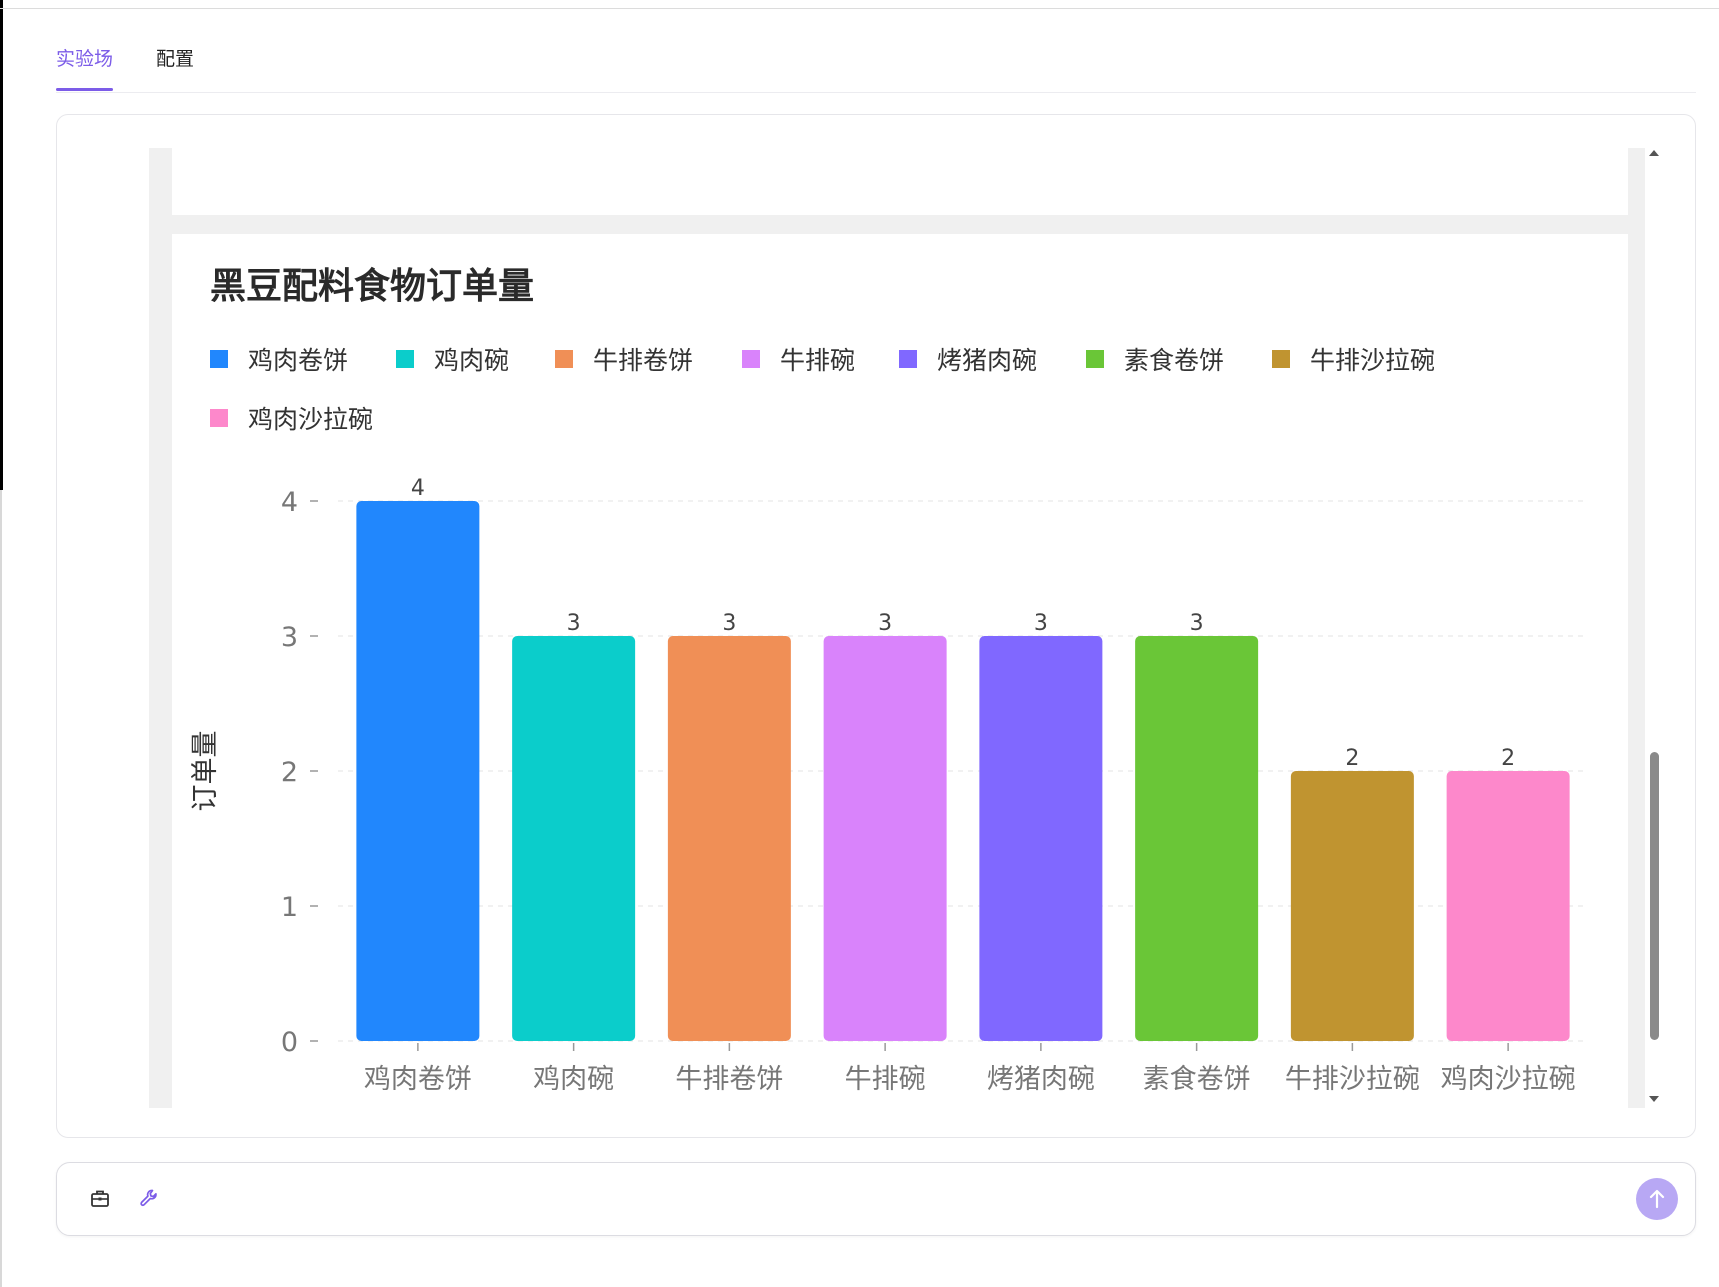  Describe the element at coordinates (289, 772) in the screenshot. I see `y-tick-label: 2` at that location.